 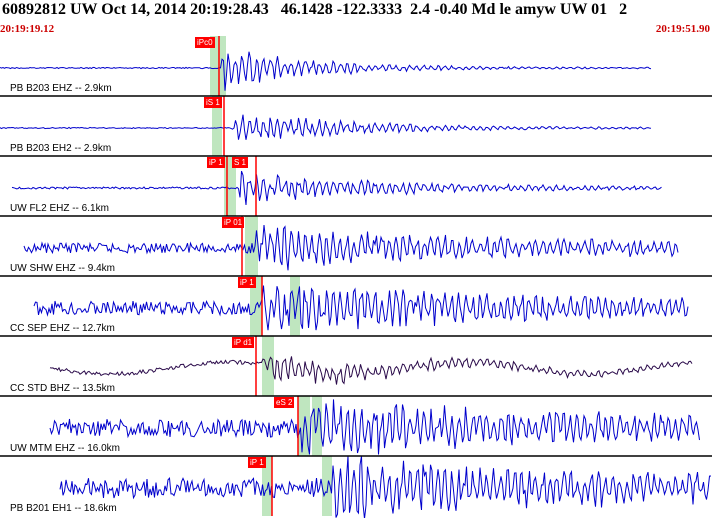 What do you see at coordinates (682, 29) in the screenshot?
I see `end-time-label: 20:19:51.90` at bounding box center [682, 29].